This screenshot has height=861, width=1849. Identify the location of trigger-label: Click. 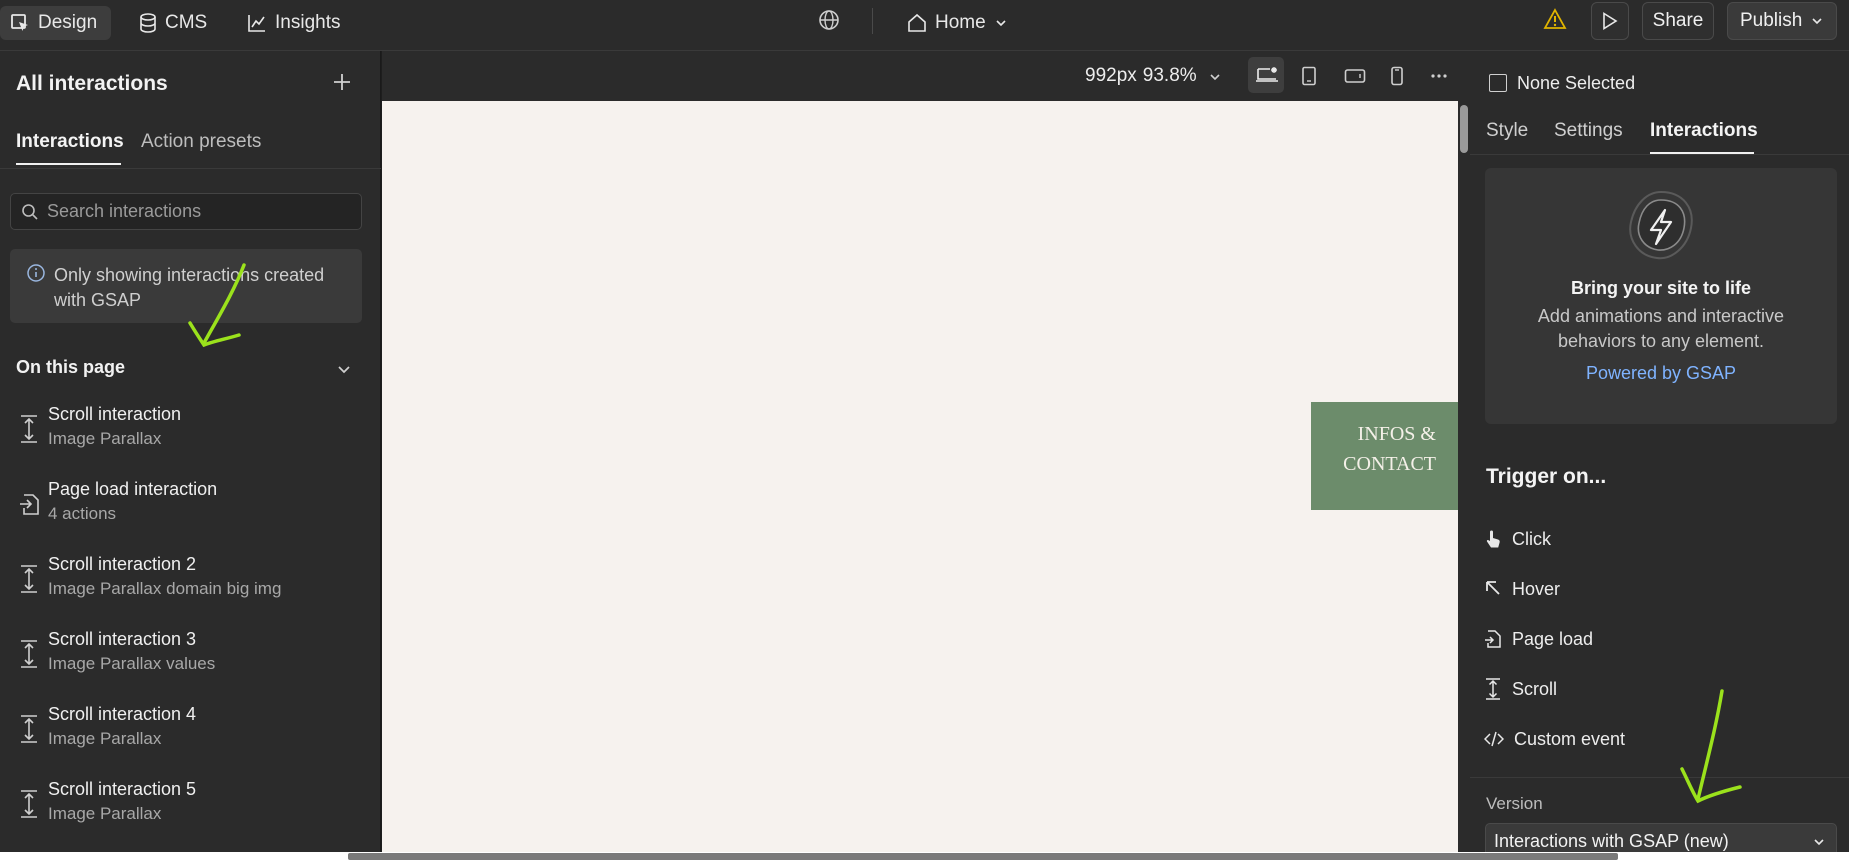
(1531, 538).